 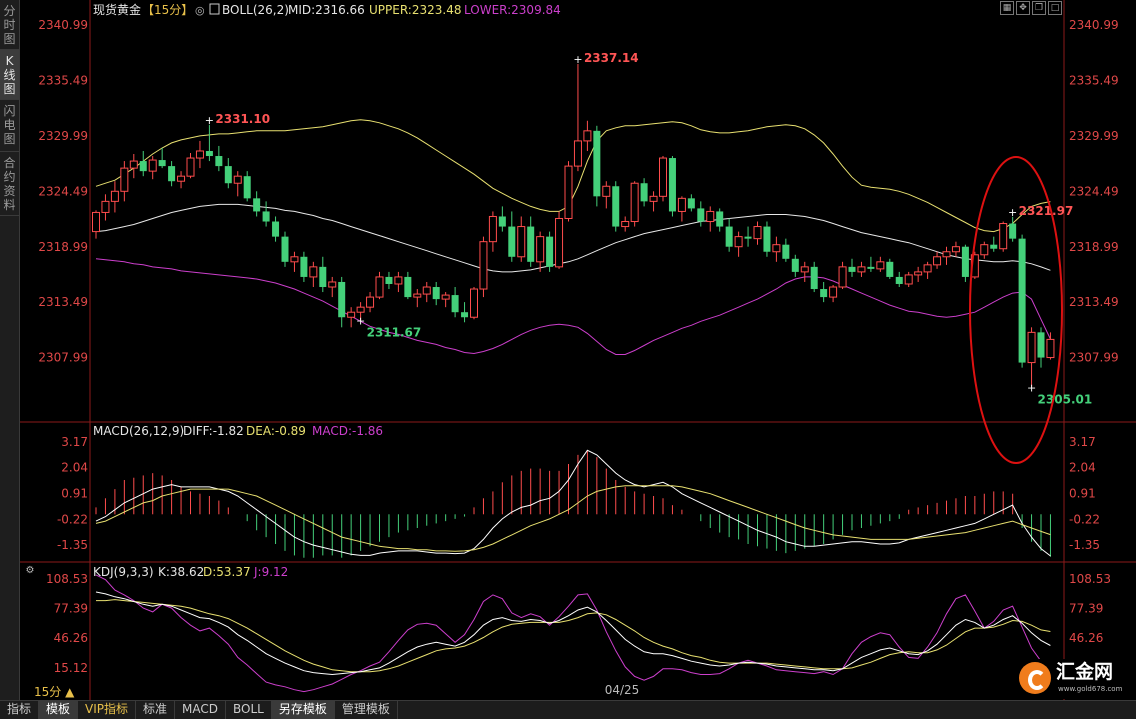 What do you see at coordinates (54, 692) in the screenshot?
I see `period-selector: 15分 ▲` at bounding box center [54, 692].